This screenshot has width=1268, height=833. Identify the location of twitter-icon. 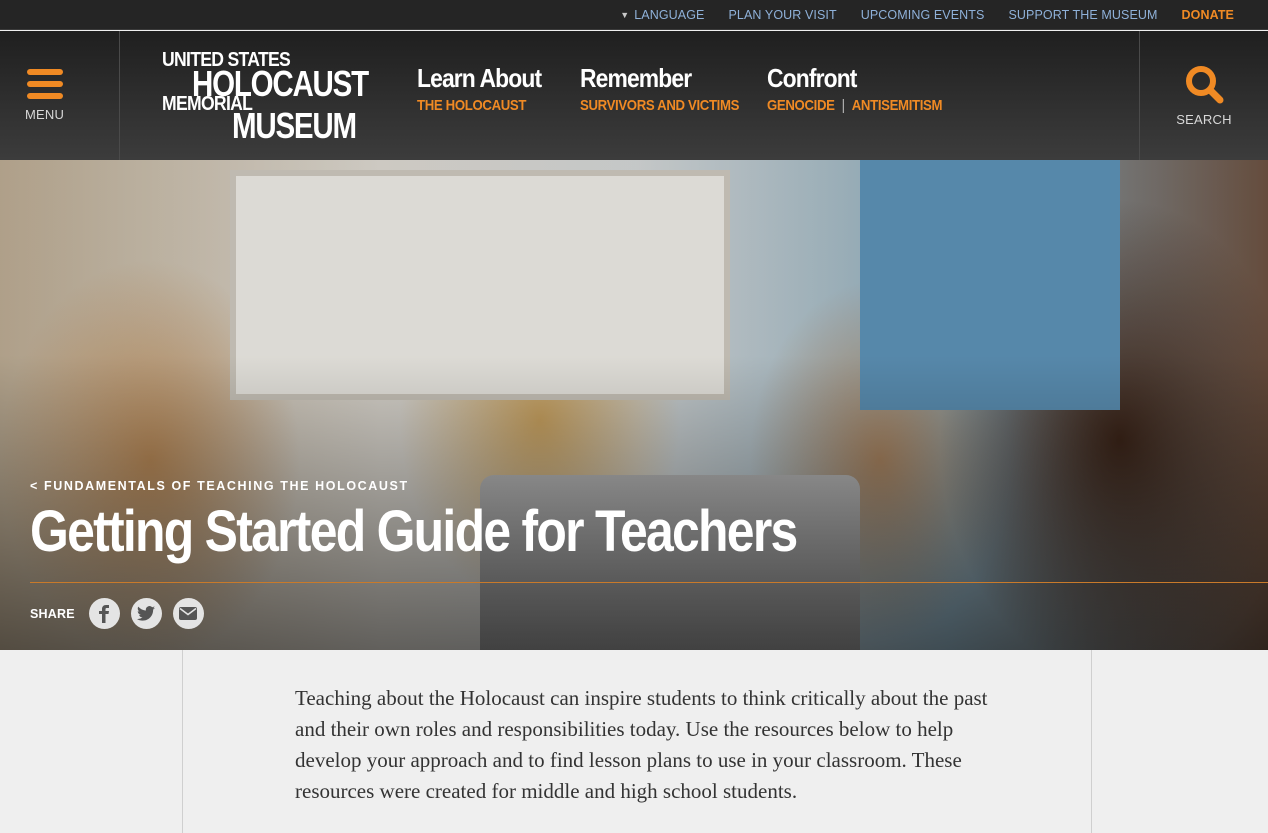
(146, 613).